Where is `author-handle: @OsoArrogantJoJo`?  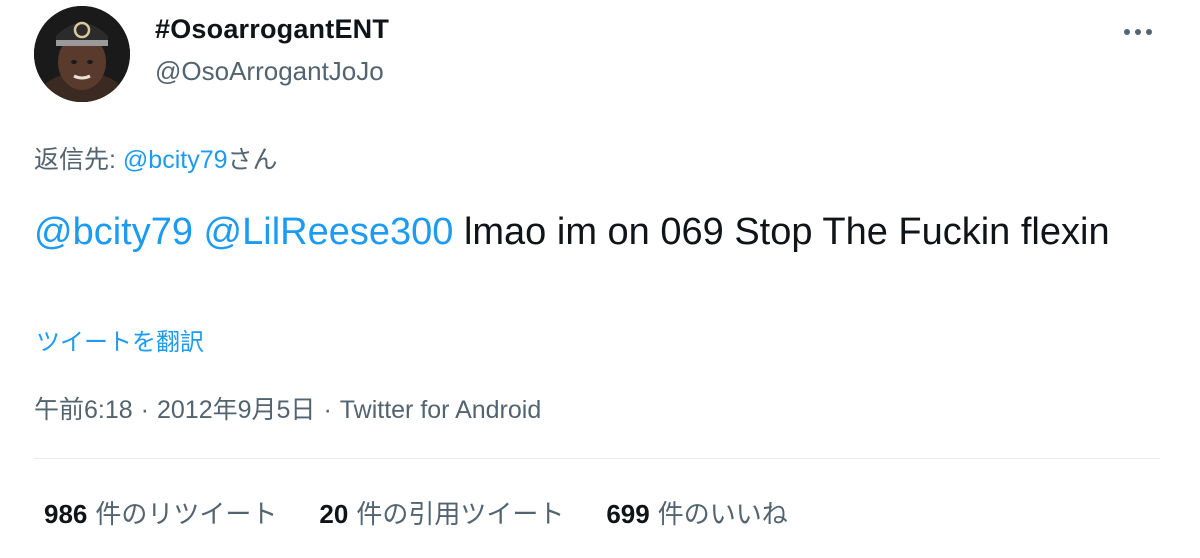 author-handle: @OsoArrogantJoJo is located at coordinates (269, 71).